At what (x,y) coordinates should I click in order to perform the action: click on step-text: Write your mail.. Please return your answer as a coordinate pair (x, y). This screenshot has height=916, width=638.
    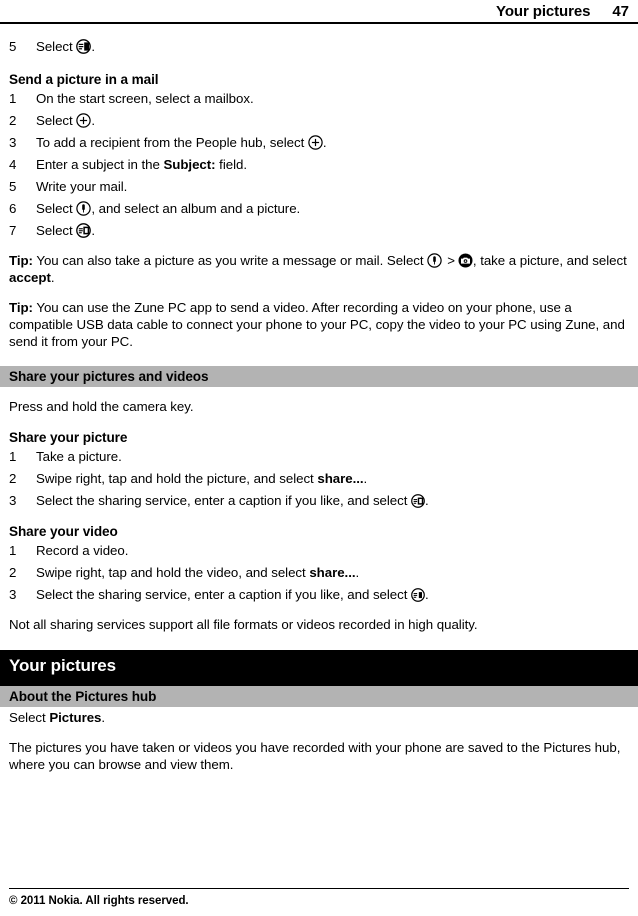
    Looking at the image, I should click on (82, 186).